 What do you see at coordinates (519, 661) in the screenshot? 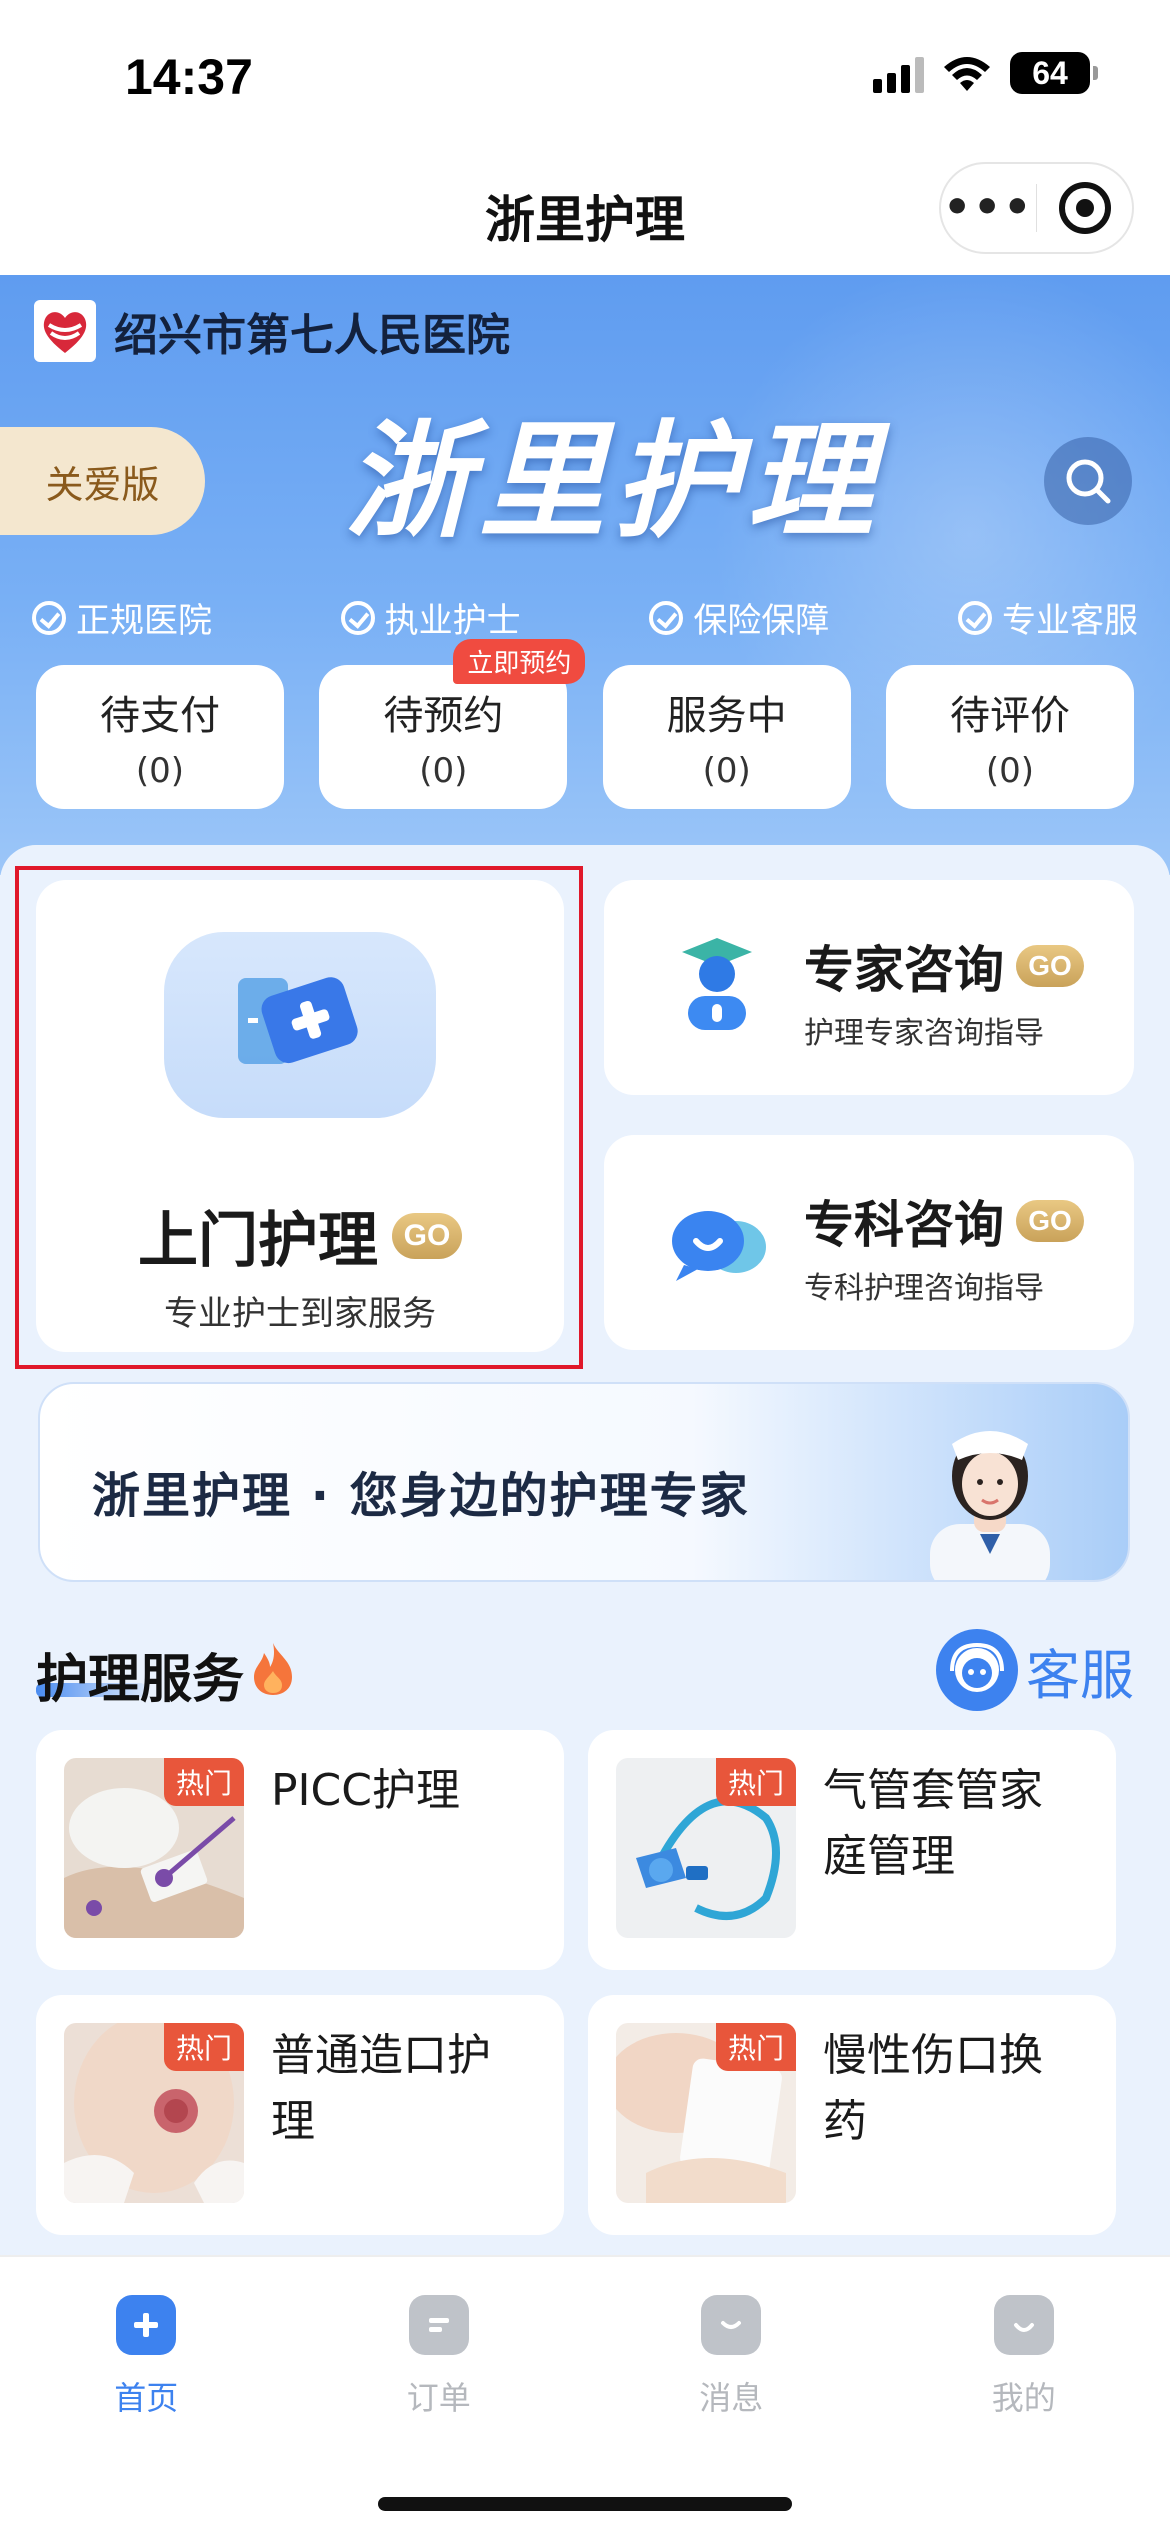
I see `book-now-tag: 立即预约` at bounding box center [519, 661].